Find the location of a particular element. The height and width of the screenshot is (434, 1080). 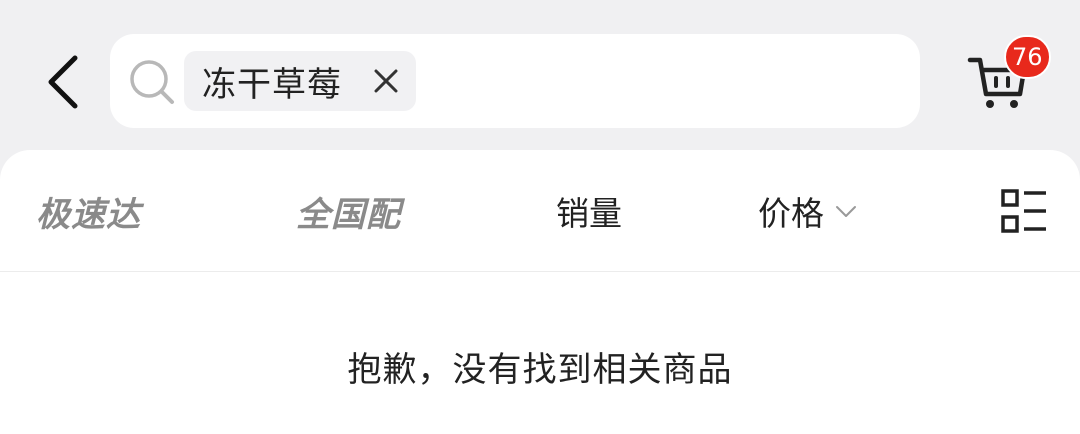

filter-nationwide-label: 全国配 is located at coordinates (348, 214).